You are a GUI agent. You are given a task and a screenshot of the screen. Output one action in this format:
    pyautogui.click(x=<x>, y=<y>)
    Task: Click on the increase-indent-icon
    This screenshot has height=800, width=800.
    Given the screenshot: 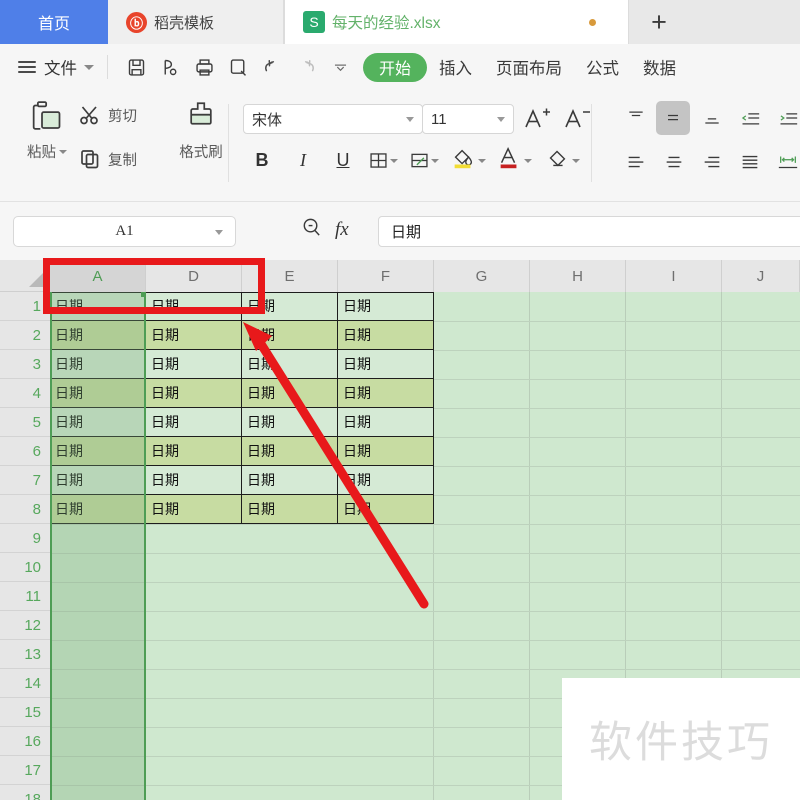 What is the action you would take?
    pyautogui.click(x=786, y=118)
    